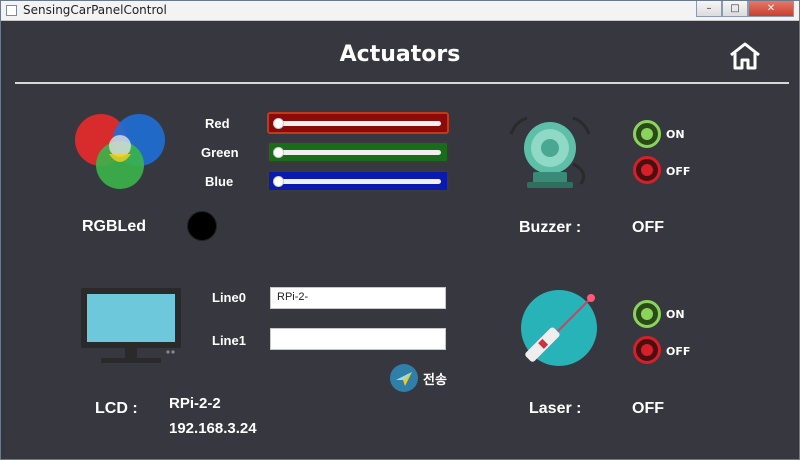 The image size is (800, 460). What do you see at coordinates (735, 9) in the screenshot?
I see `maximize-button: □` at bounding box center [735, 9].